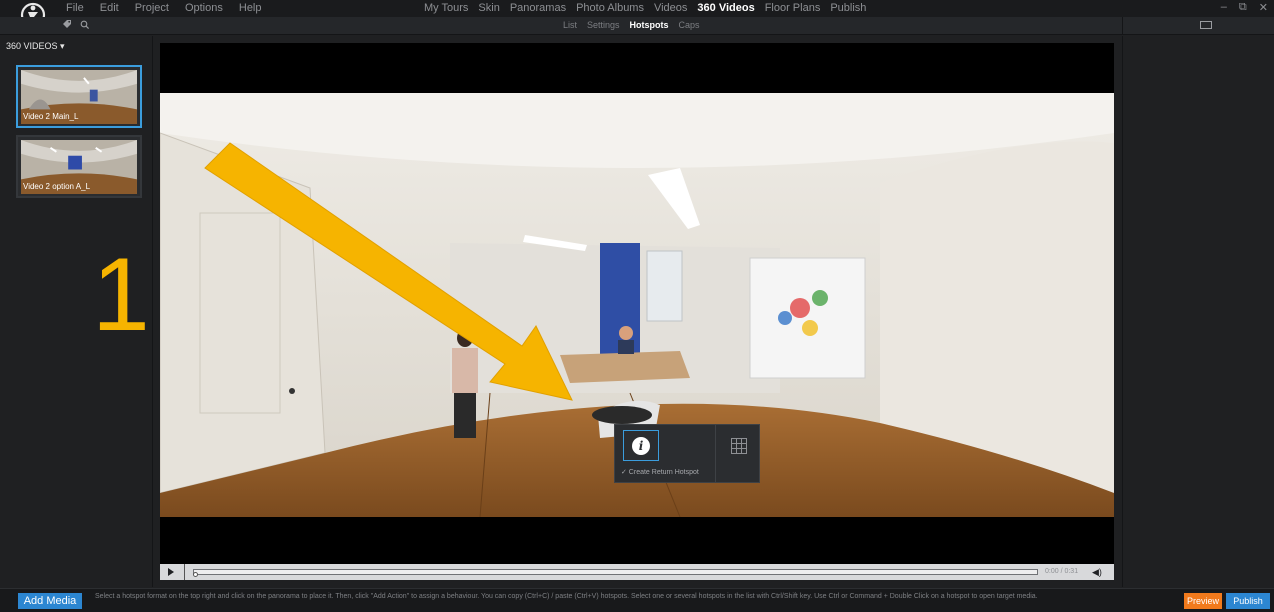 The image size is (1274, 612). What do you see at coordinates (152, 8) in the screenshot?
I see `menu-project: Project` at bounding box center [152, 8].